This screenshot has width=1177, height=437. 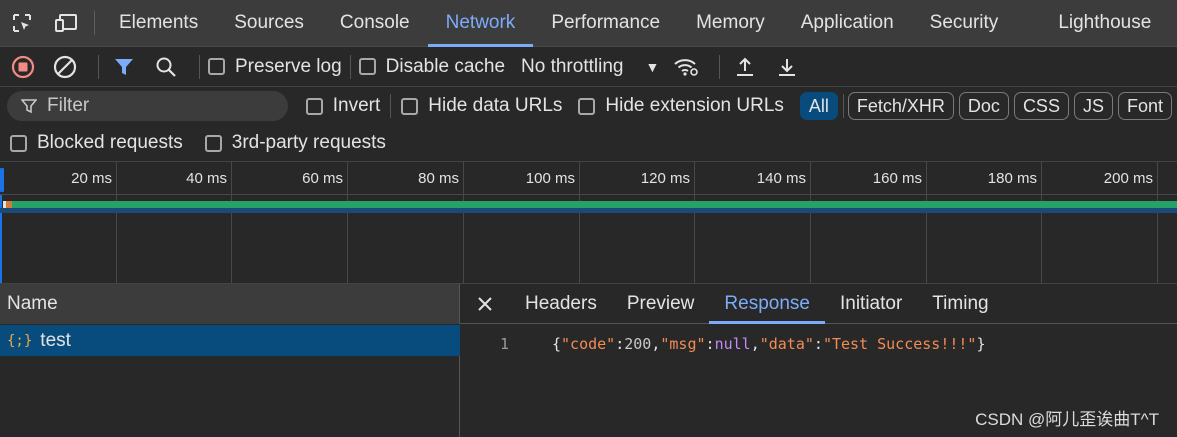 I want to click on search-button, so click(x=166, y=67).